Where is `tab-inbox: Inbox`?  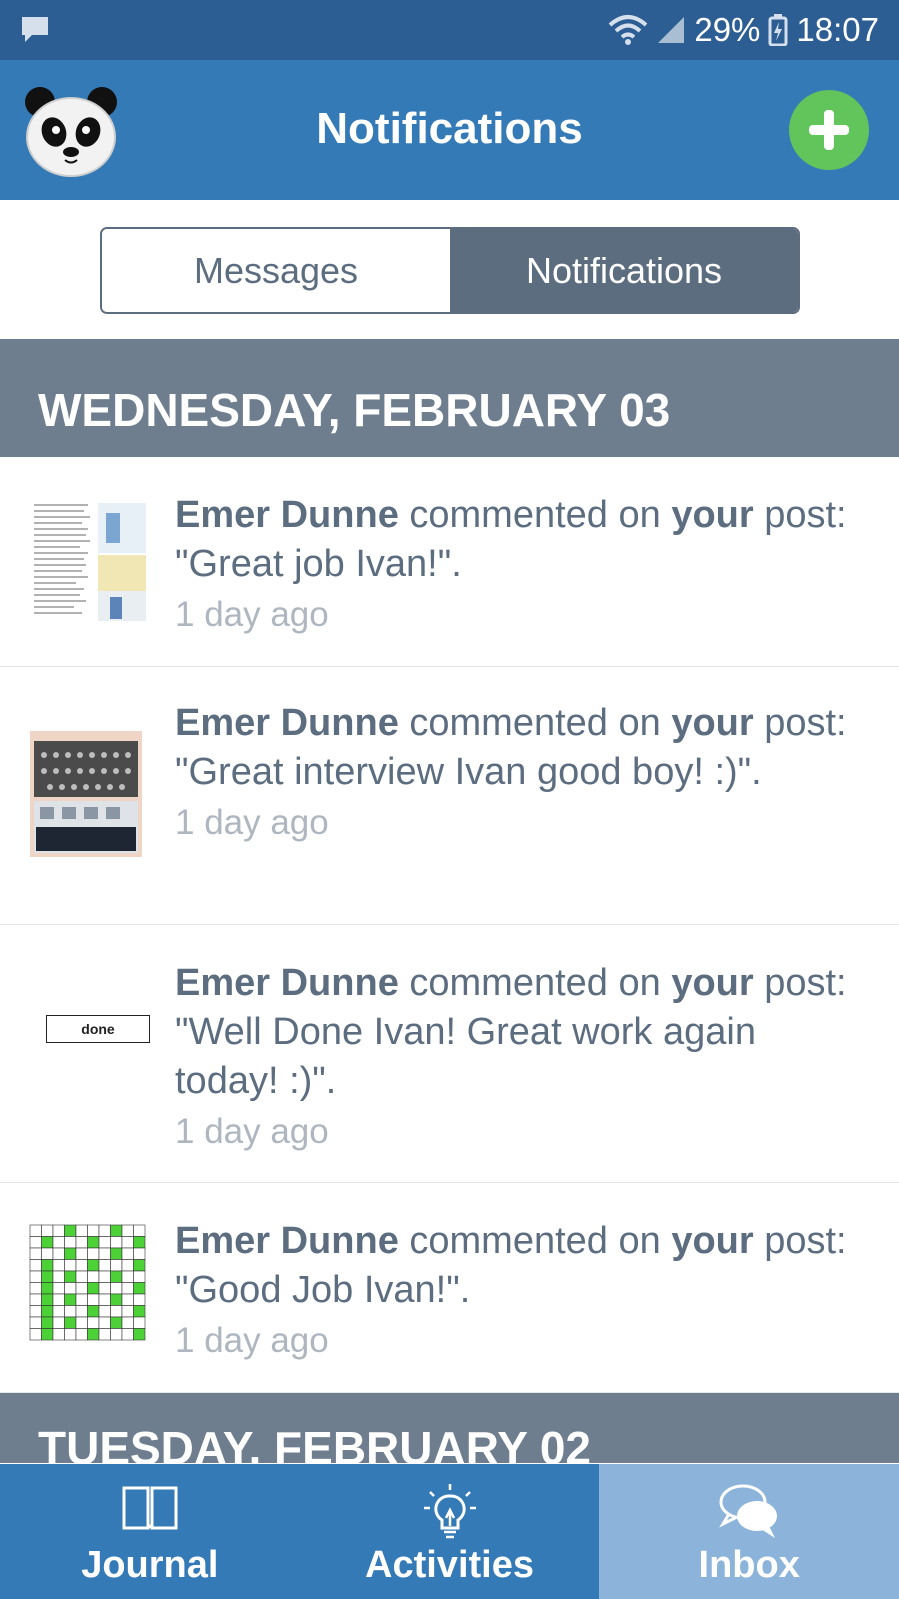
tab-inbox: Inbox is located at coordinates (749, 1531).